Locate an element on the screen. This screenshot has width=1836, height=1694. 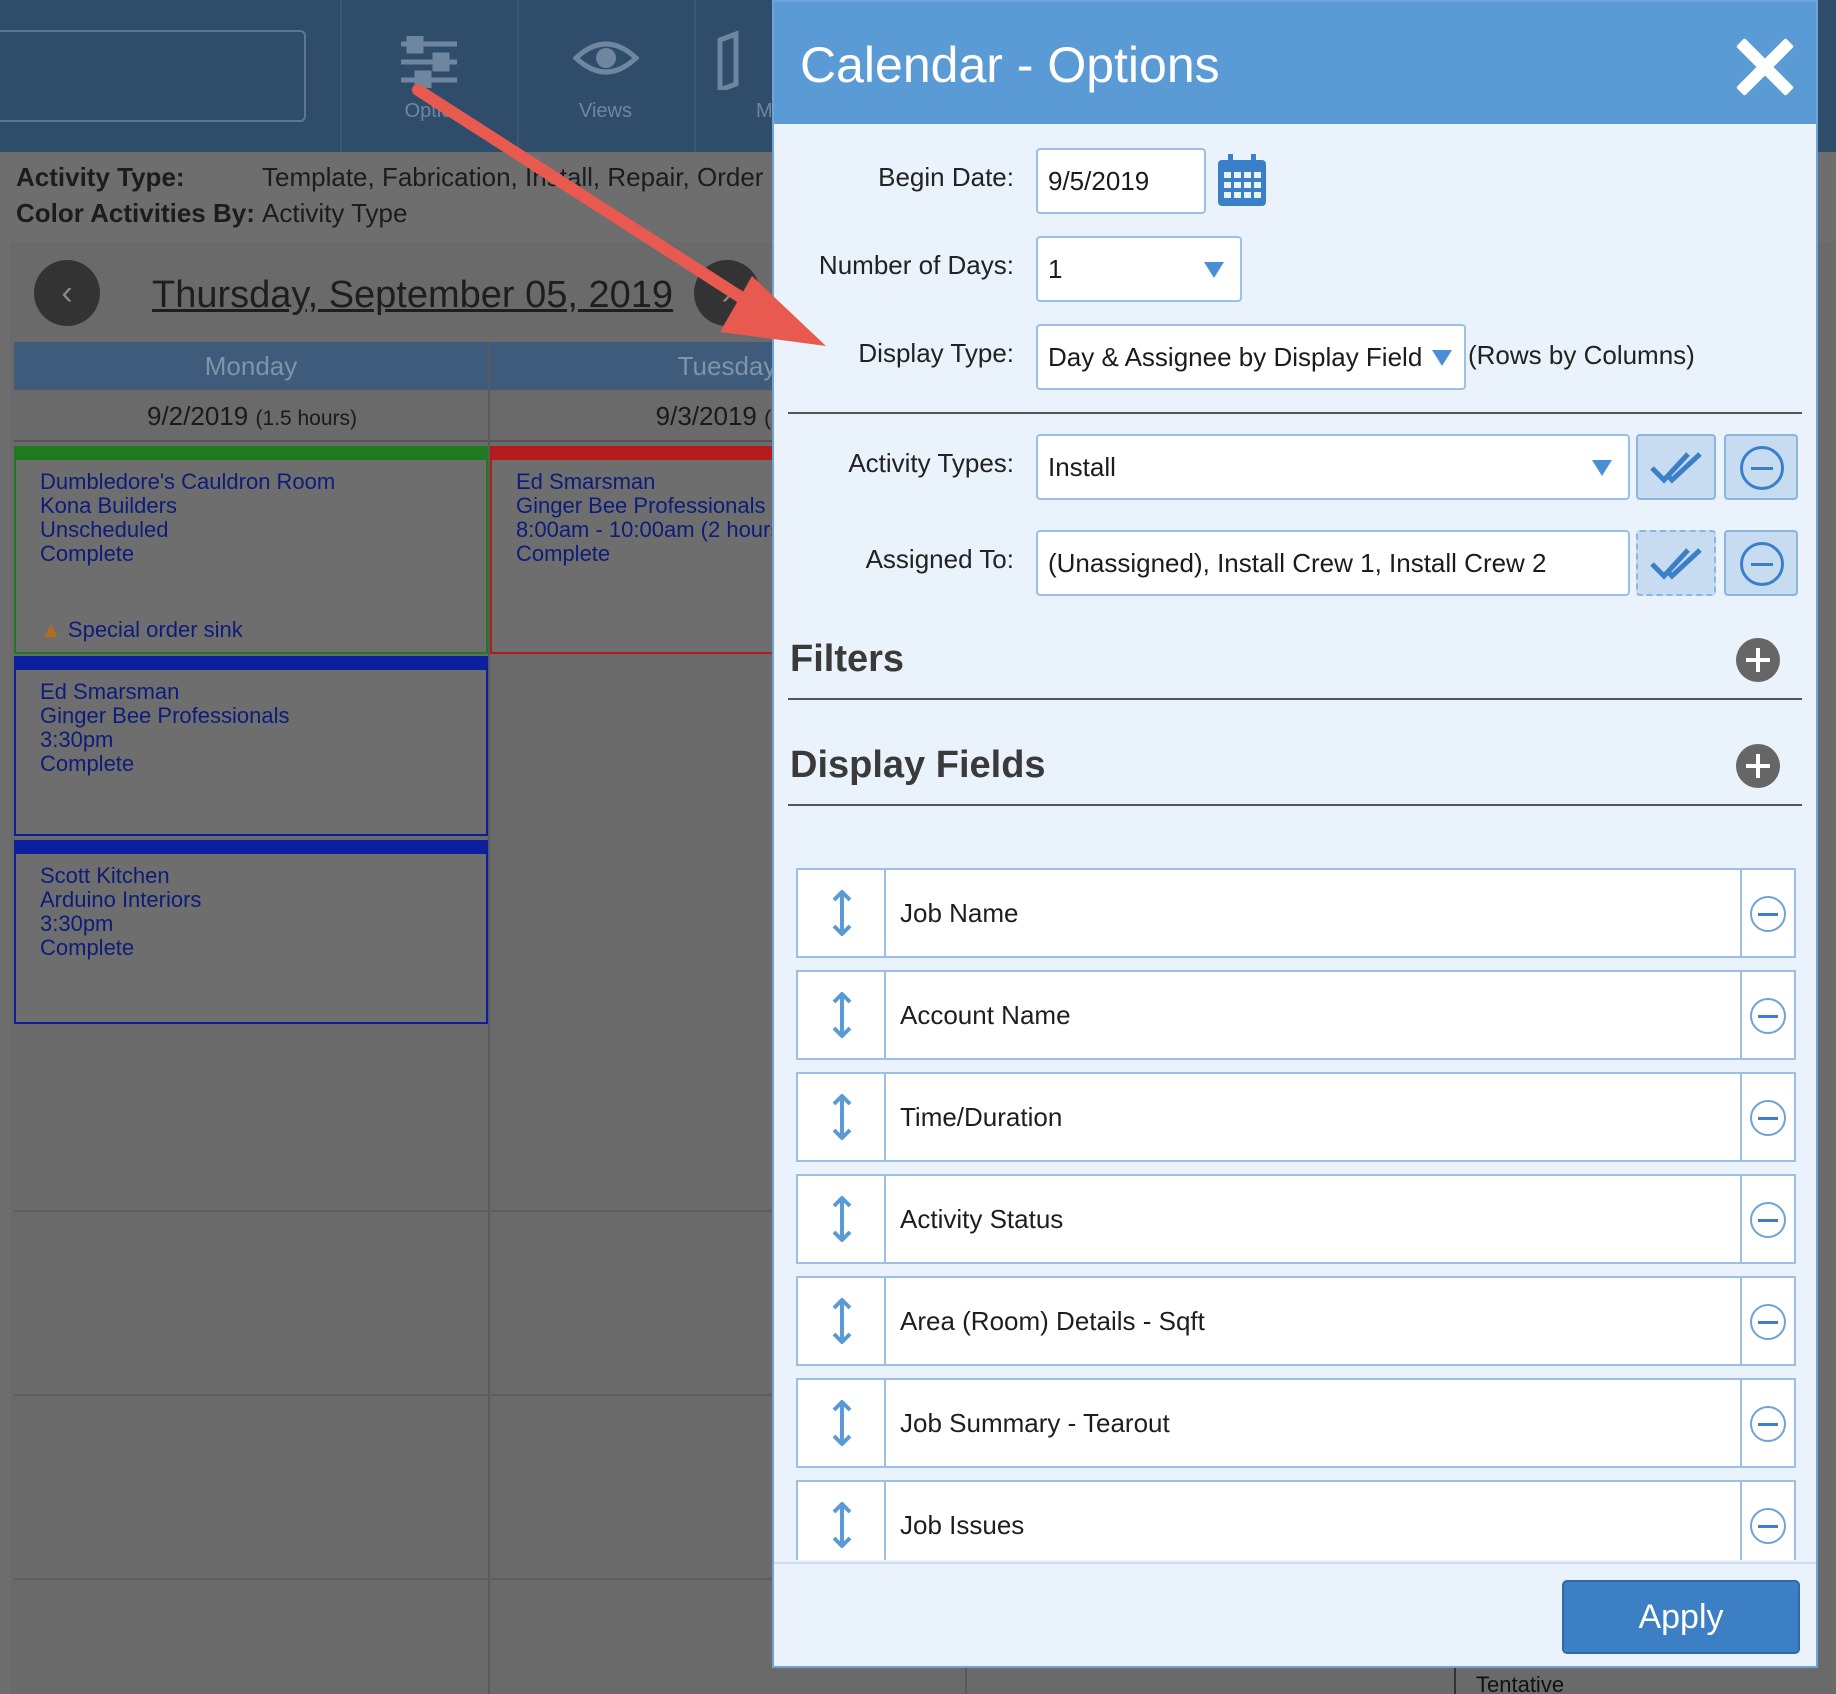
day-header-monday: Monday is located at coordinates (252, 366).